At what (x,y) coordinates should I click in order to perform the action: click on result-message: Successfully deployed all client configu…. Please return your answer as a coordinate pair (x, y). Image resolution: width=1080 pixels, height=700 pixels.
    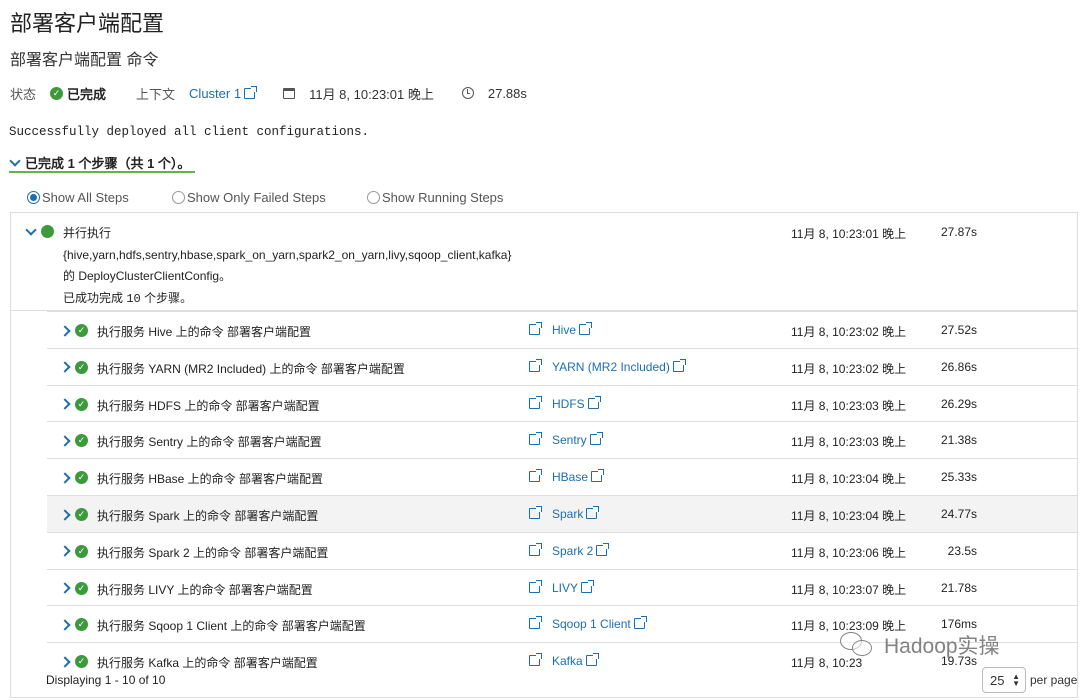
    Looking at the image, I should click on (189, 132).